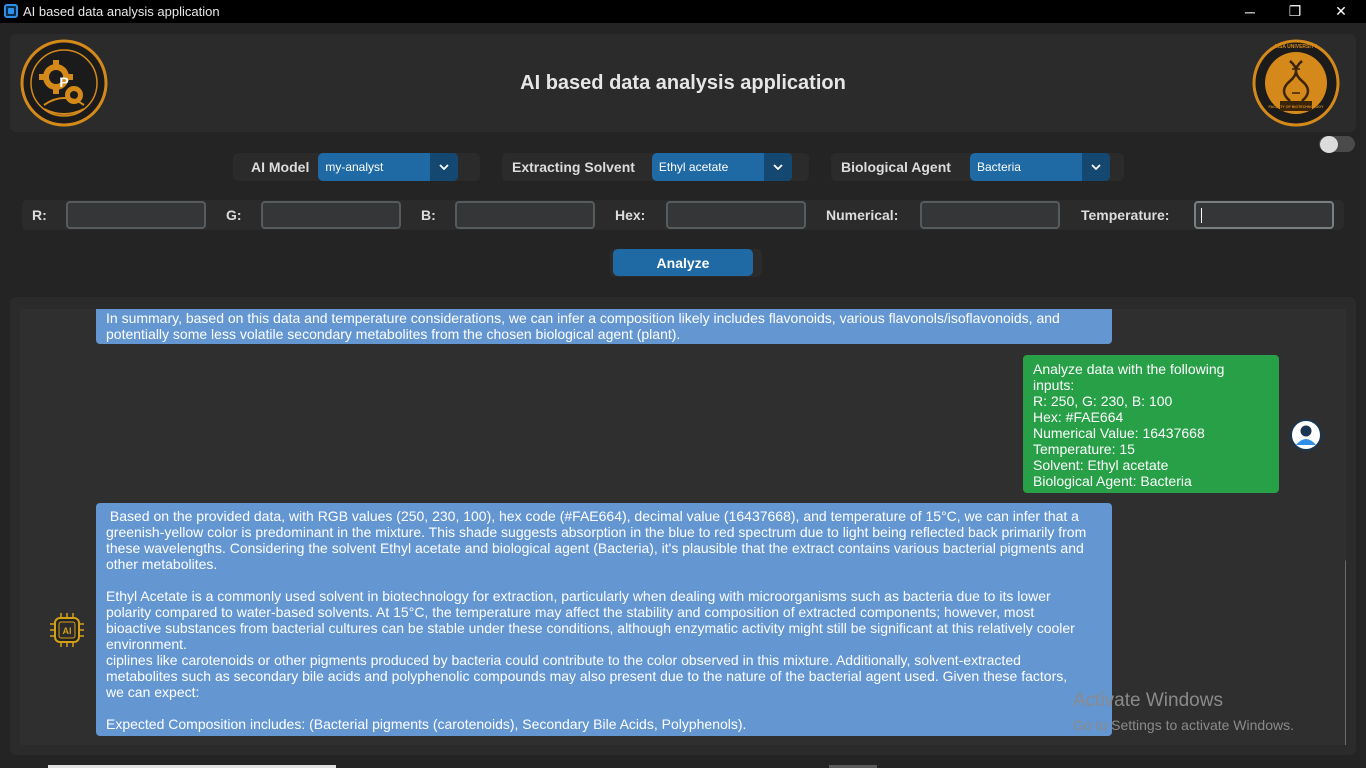 This screenshot has height=768, width=1366. I want to click on window-titlebar: AI based data analysis application ─ ❐ ✕, so click(683, 11).